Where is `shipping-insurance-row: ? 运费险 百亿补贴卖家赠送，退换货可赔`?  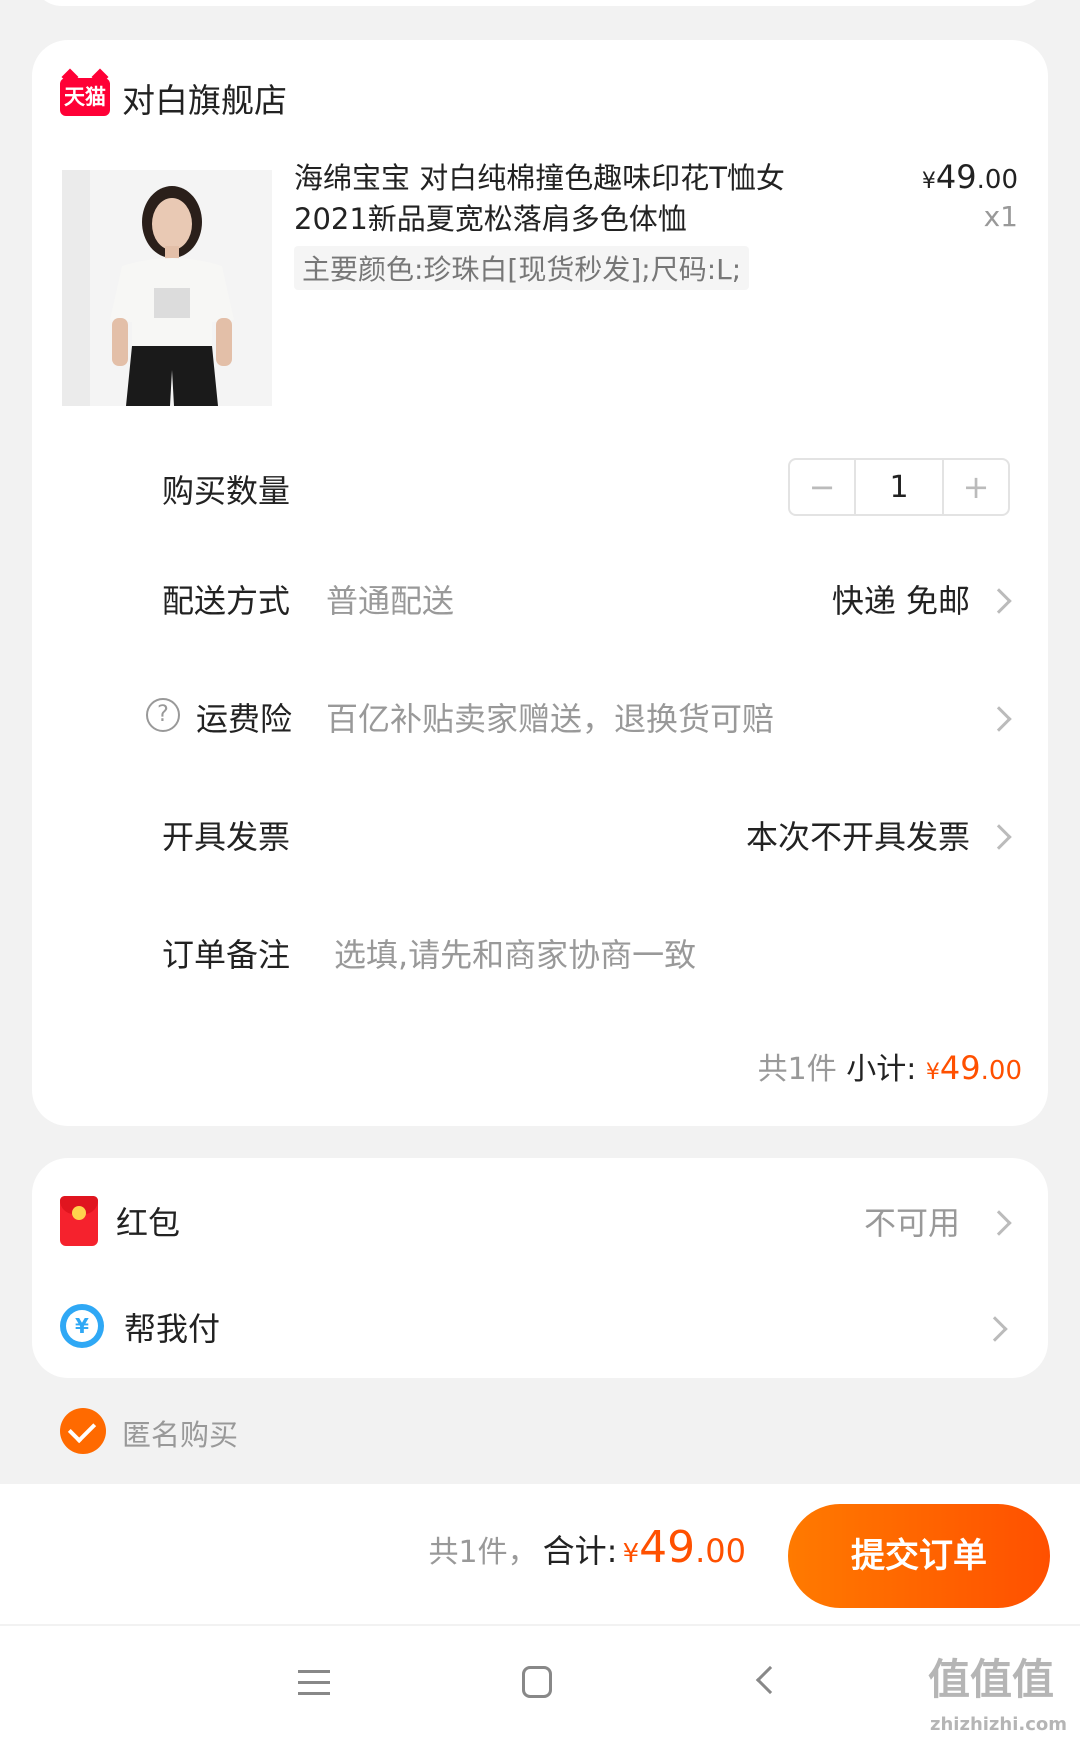 shipping-insurance-row: ? 运费险 百亿补贴卖家赠送，退换货可赔 is located at coordinates (540, 716).